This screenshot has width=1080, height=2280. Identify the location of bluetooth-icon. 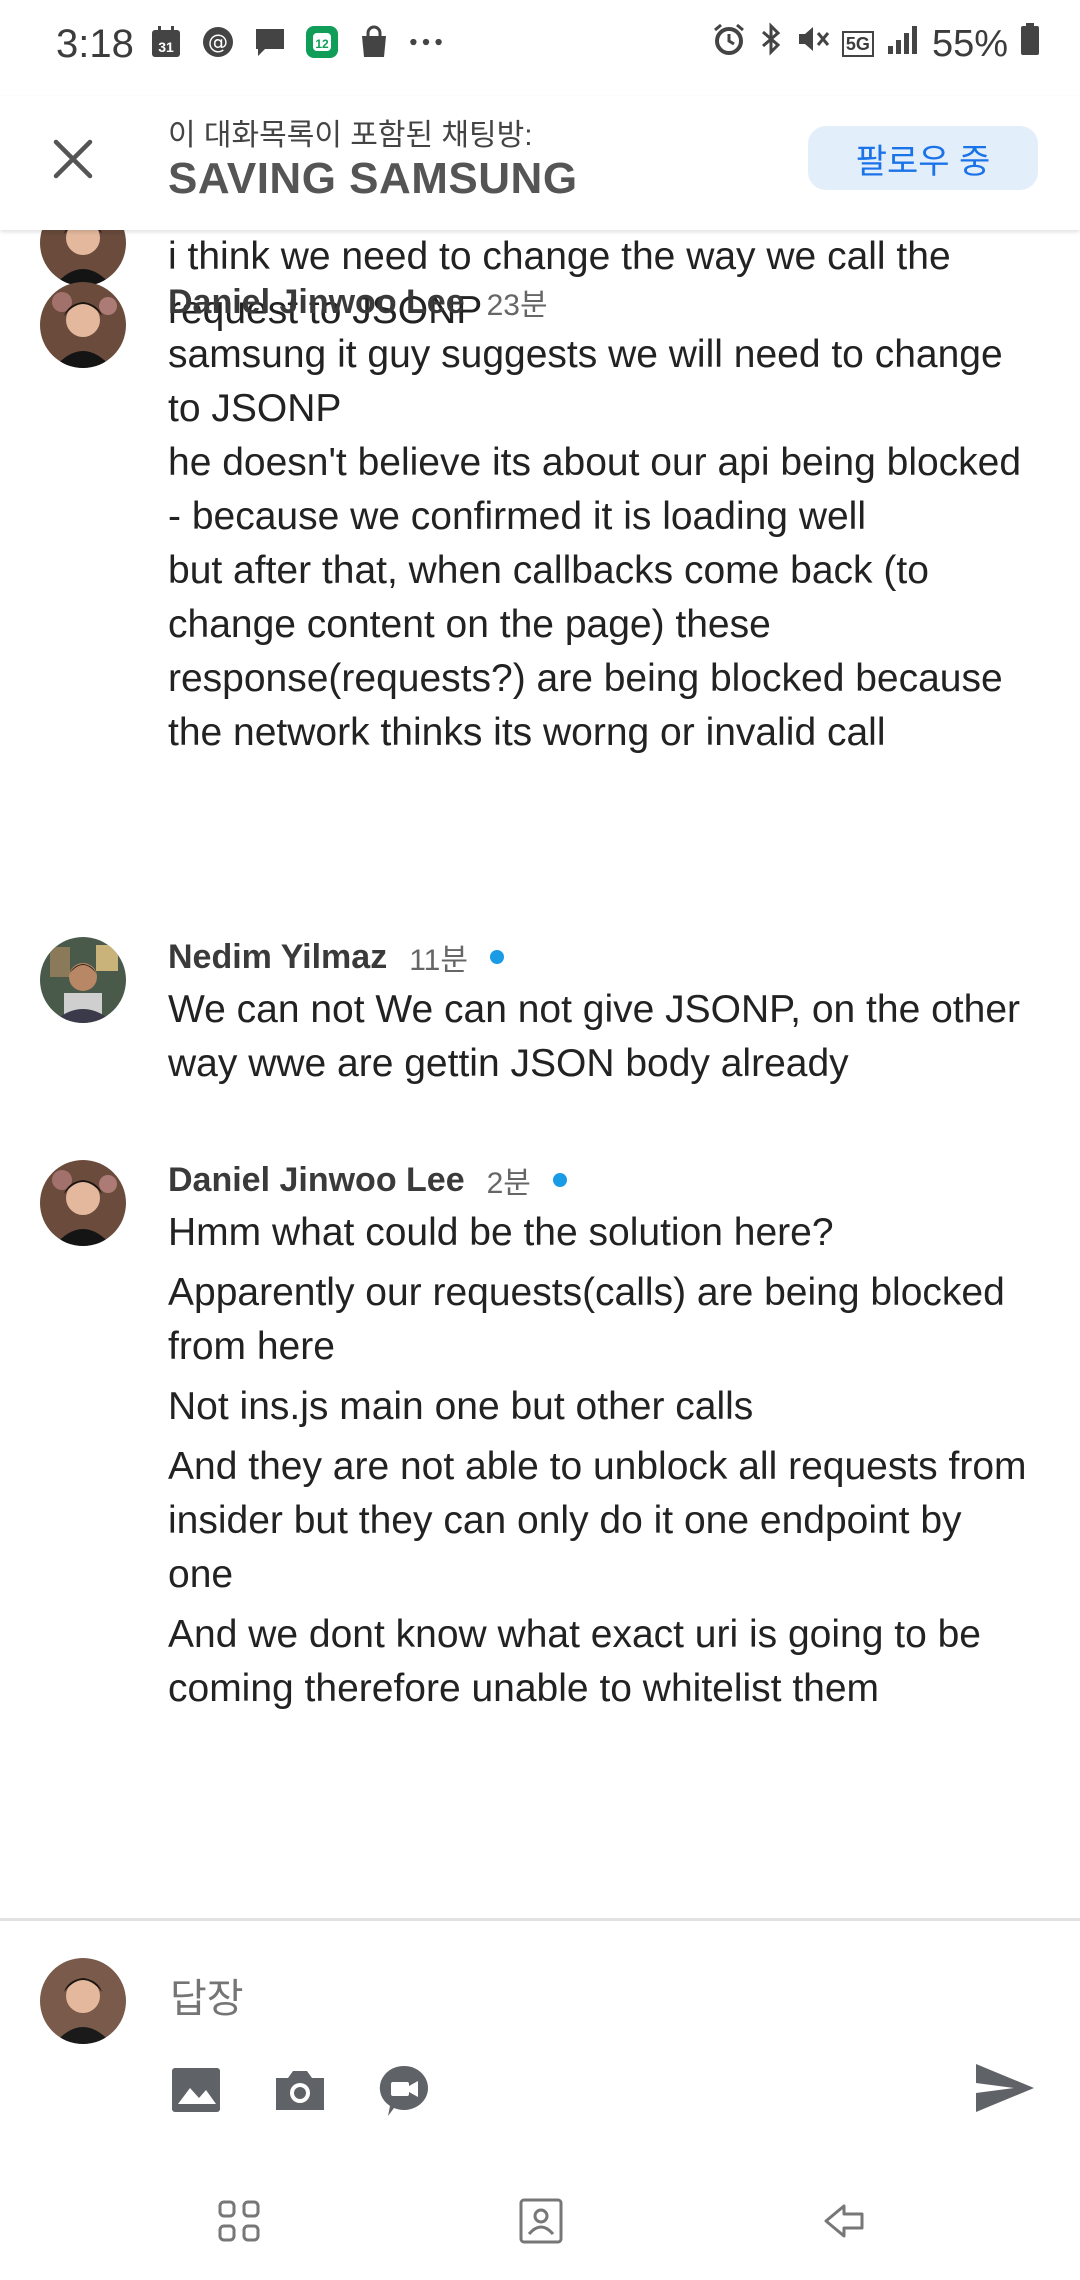
(771, 44).